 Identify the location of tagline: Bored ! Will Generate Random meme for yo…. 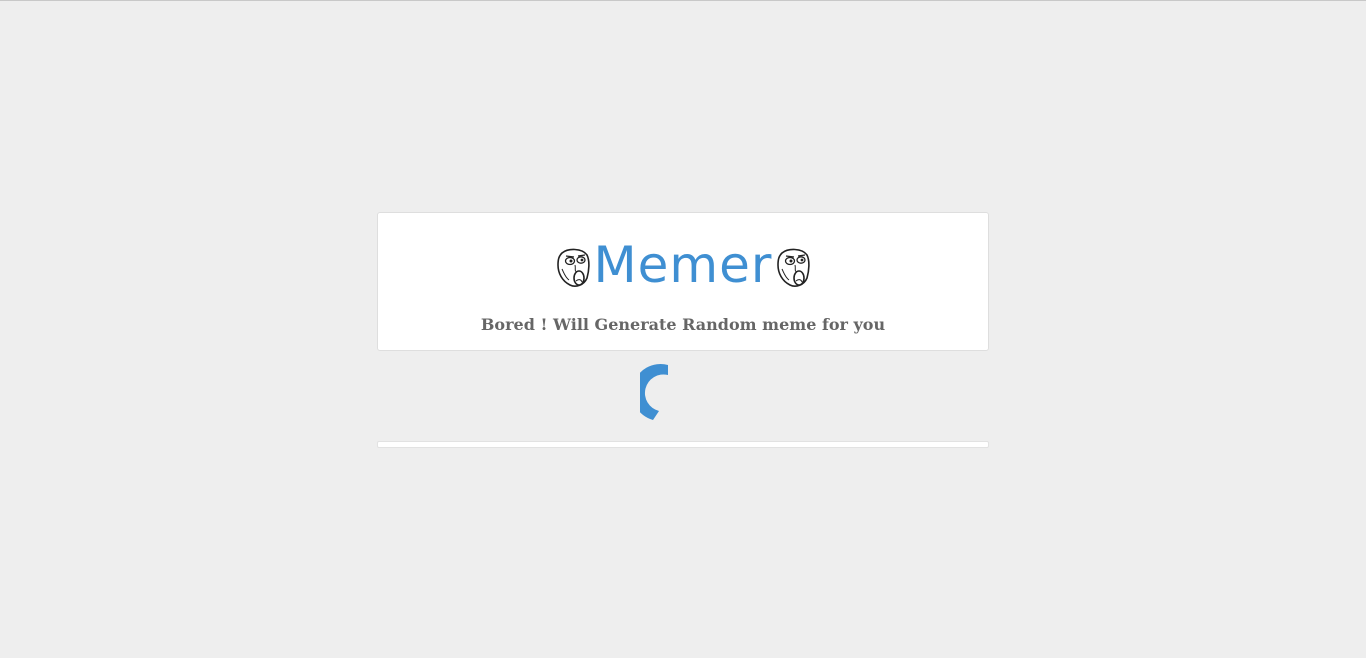
(683, 324).